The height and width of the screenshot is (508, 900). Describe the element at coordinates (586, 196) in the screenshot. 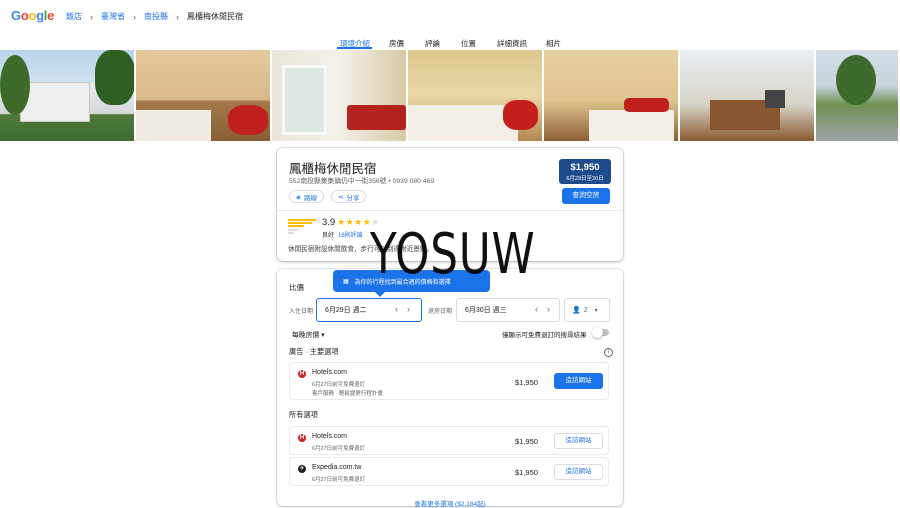

I see `check-availability-button: 查詢空房` at that location.